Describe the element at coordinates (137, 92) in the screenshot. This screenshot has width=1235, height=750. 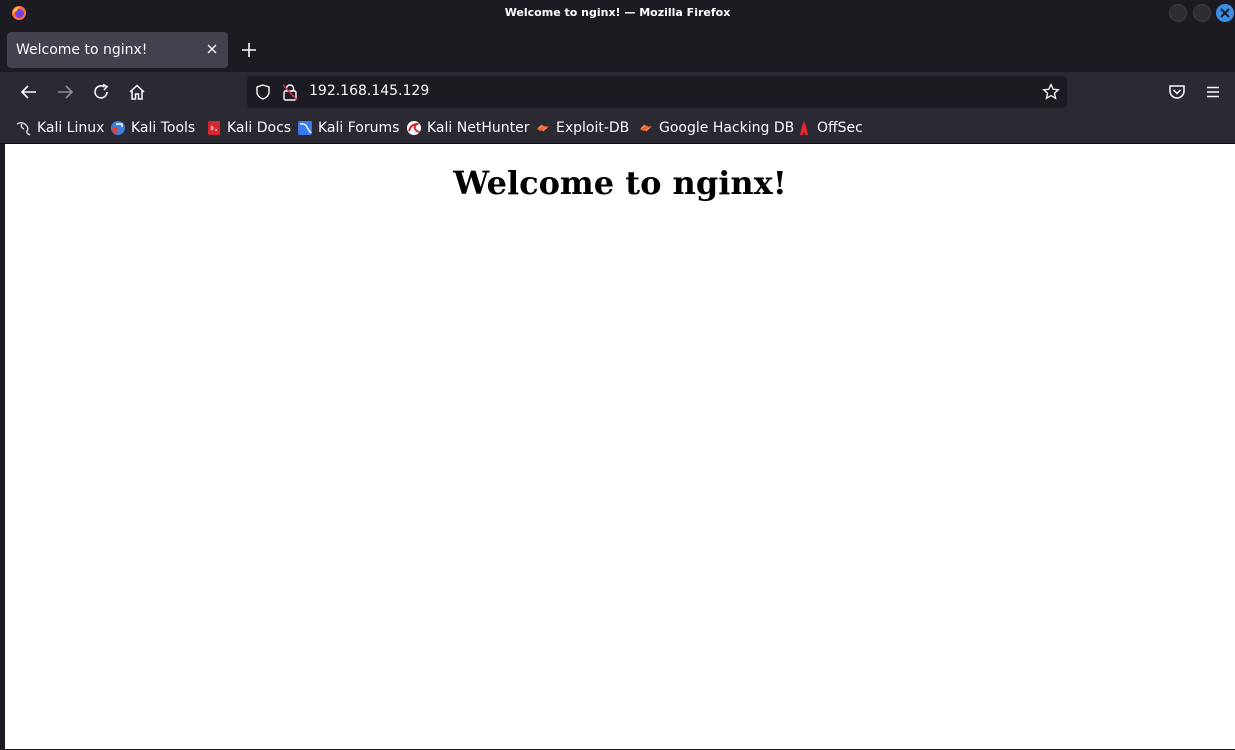
I see `home-icon` at that location.